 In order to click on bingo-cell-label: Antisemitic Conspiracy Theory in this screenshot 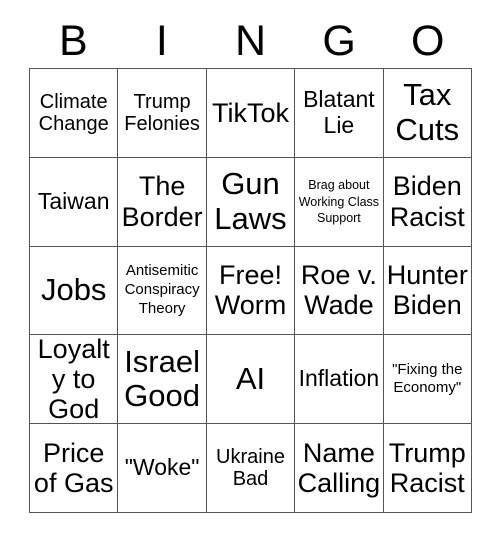, I will do `click(162, 289)`.